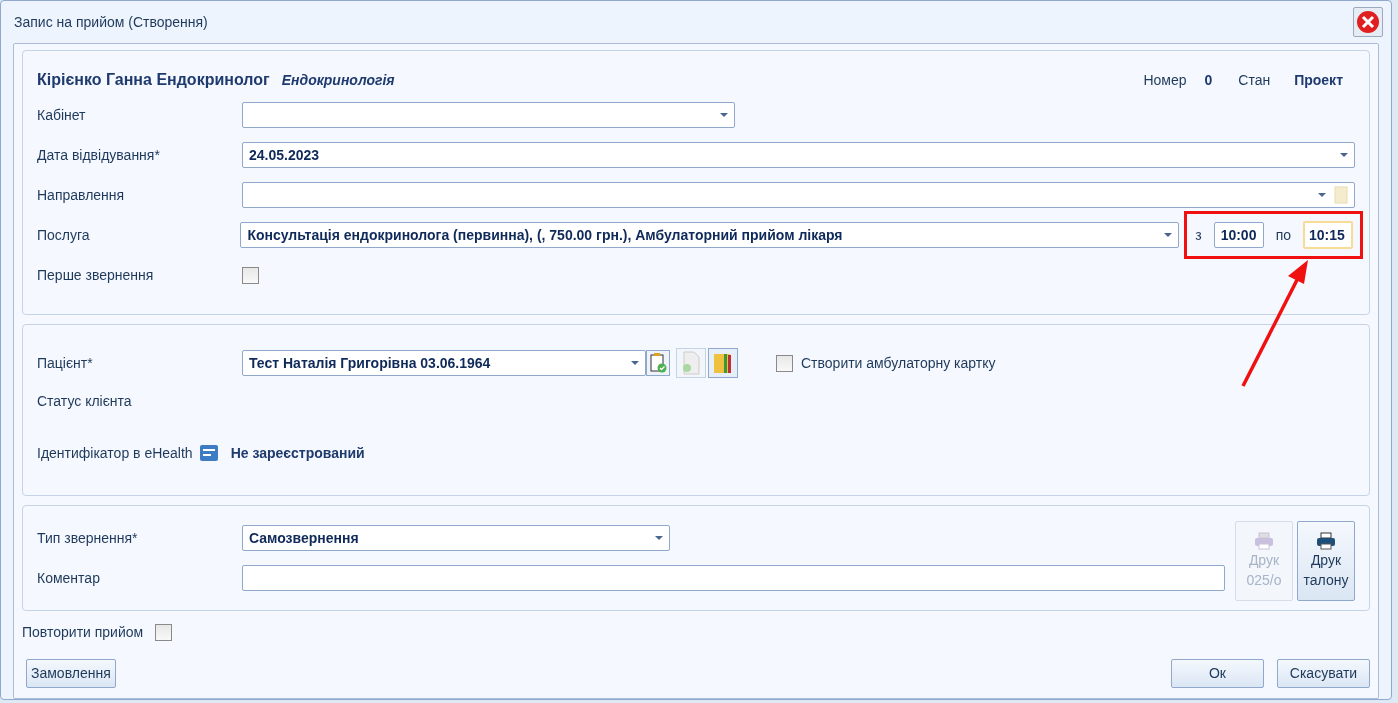  Describe the element at coordinates (69, 578) in the screenshot. I see `field-label: Коментар` at that location.